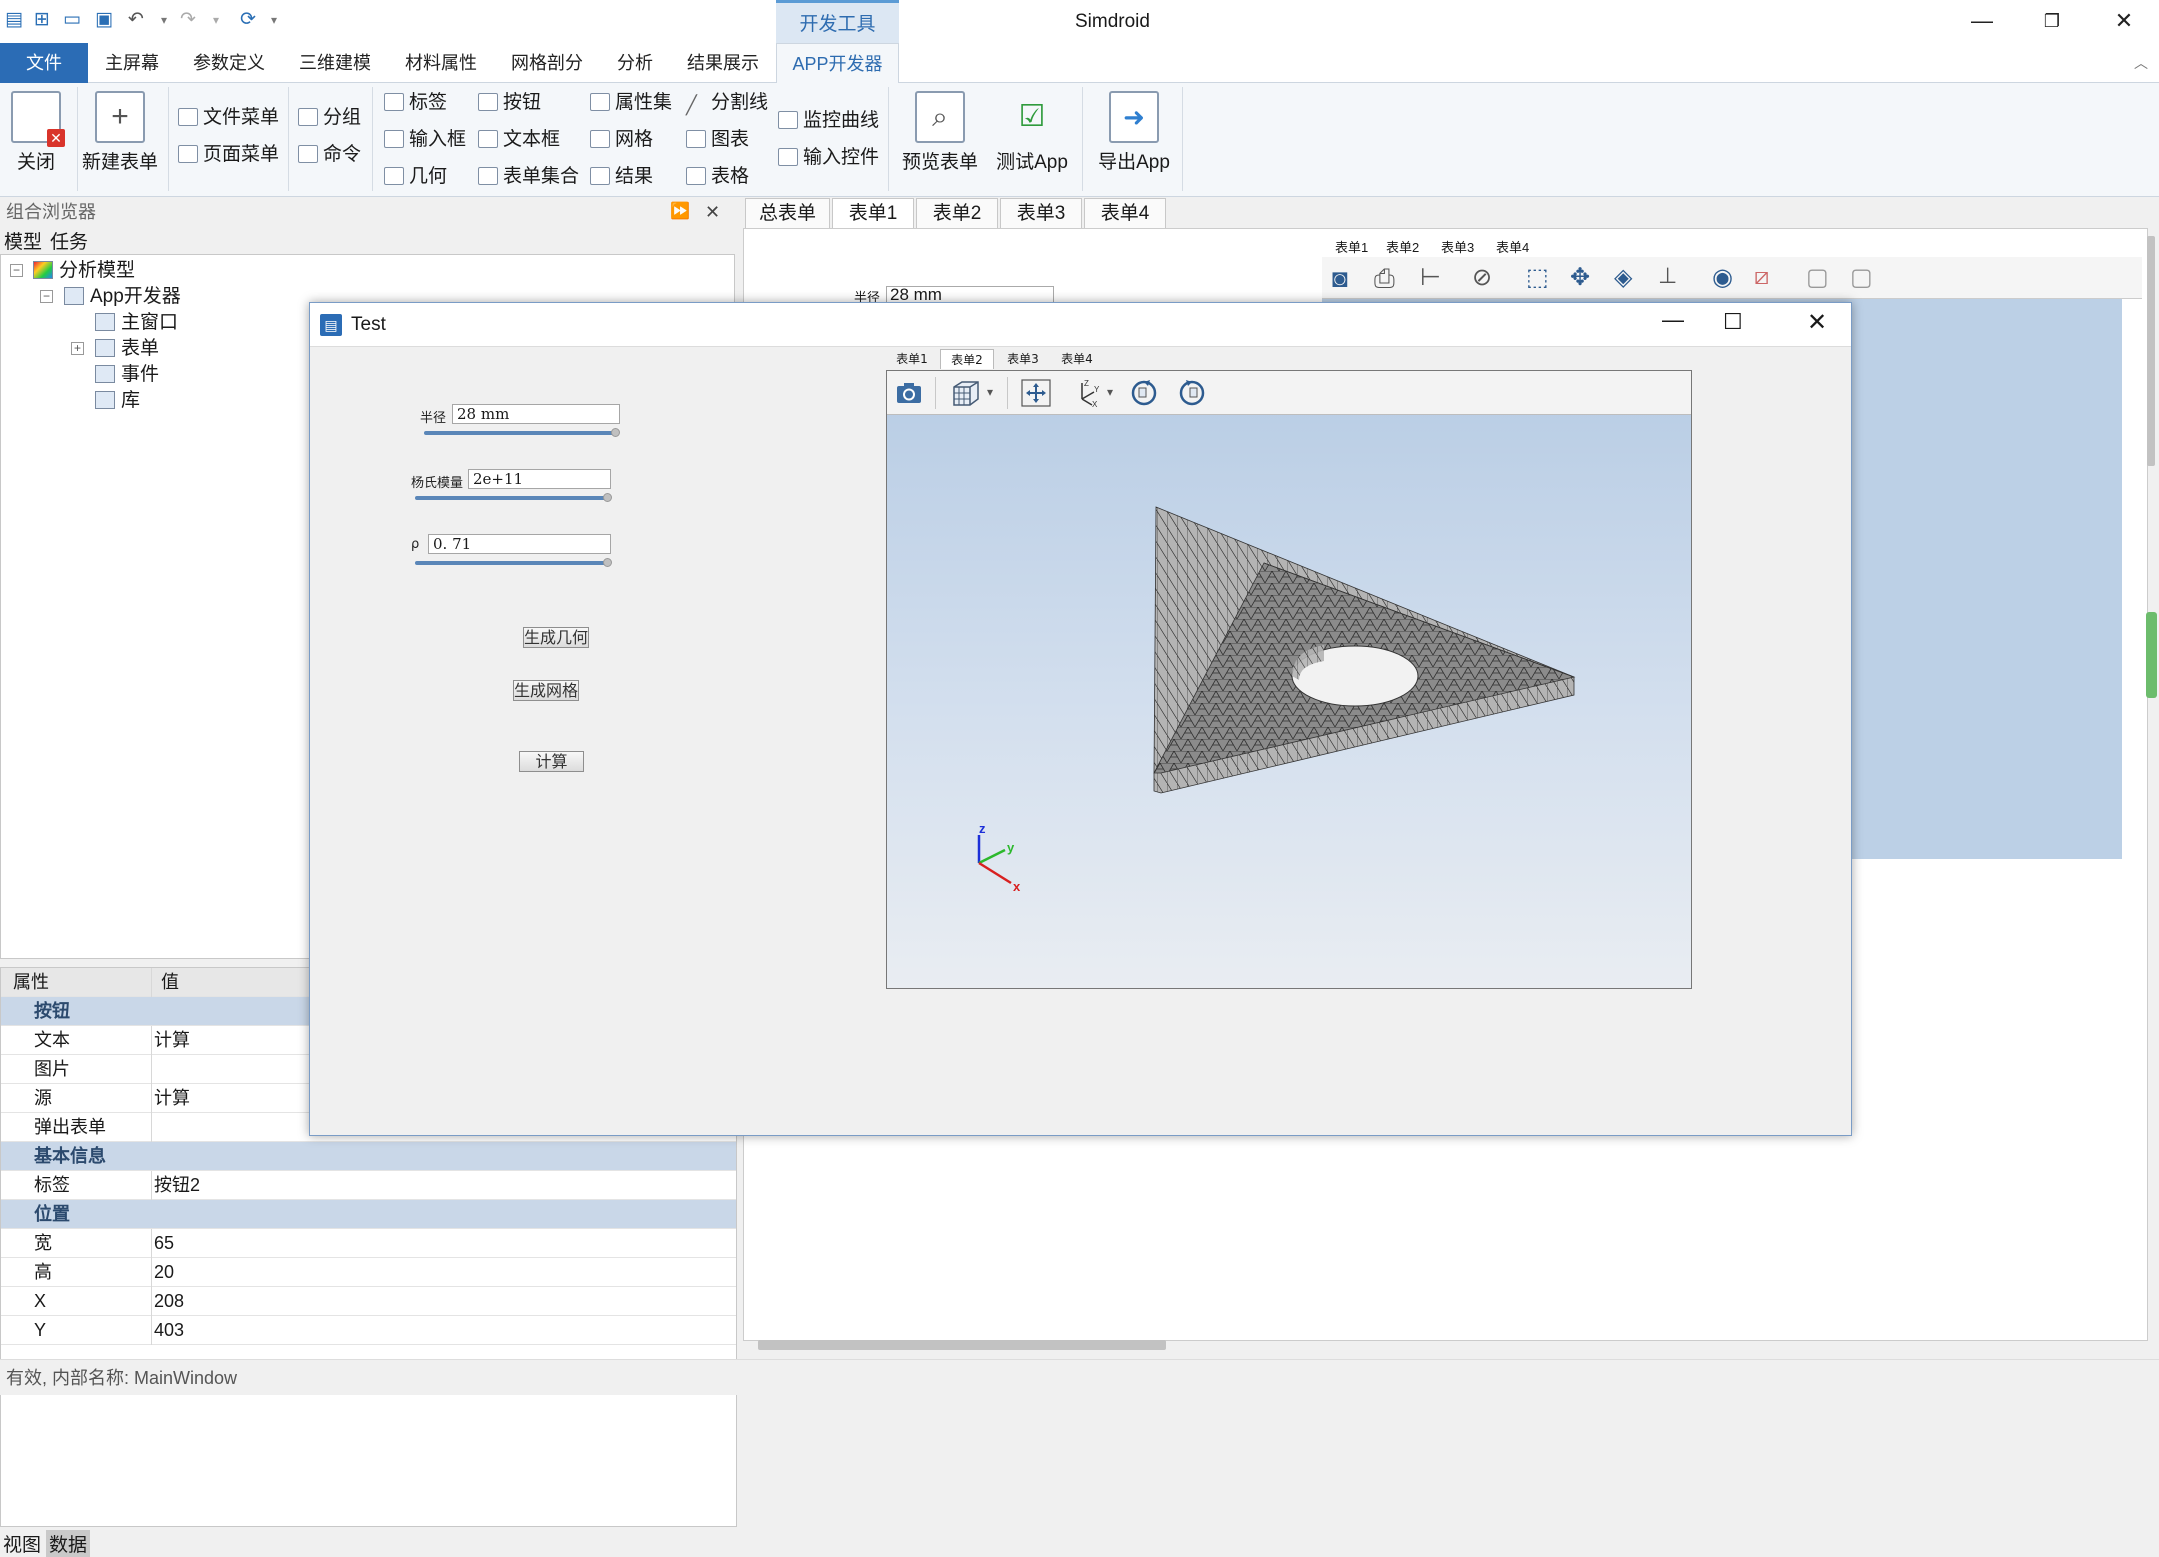 The image size is (2159, 1557). Describe the element at coordinates (1041, 213) in the screenshot. I see `tab-form-3: 表单3` at that location.